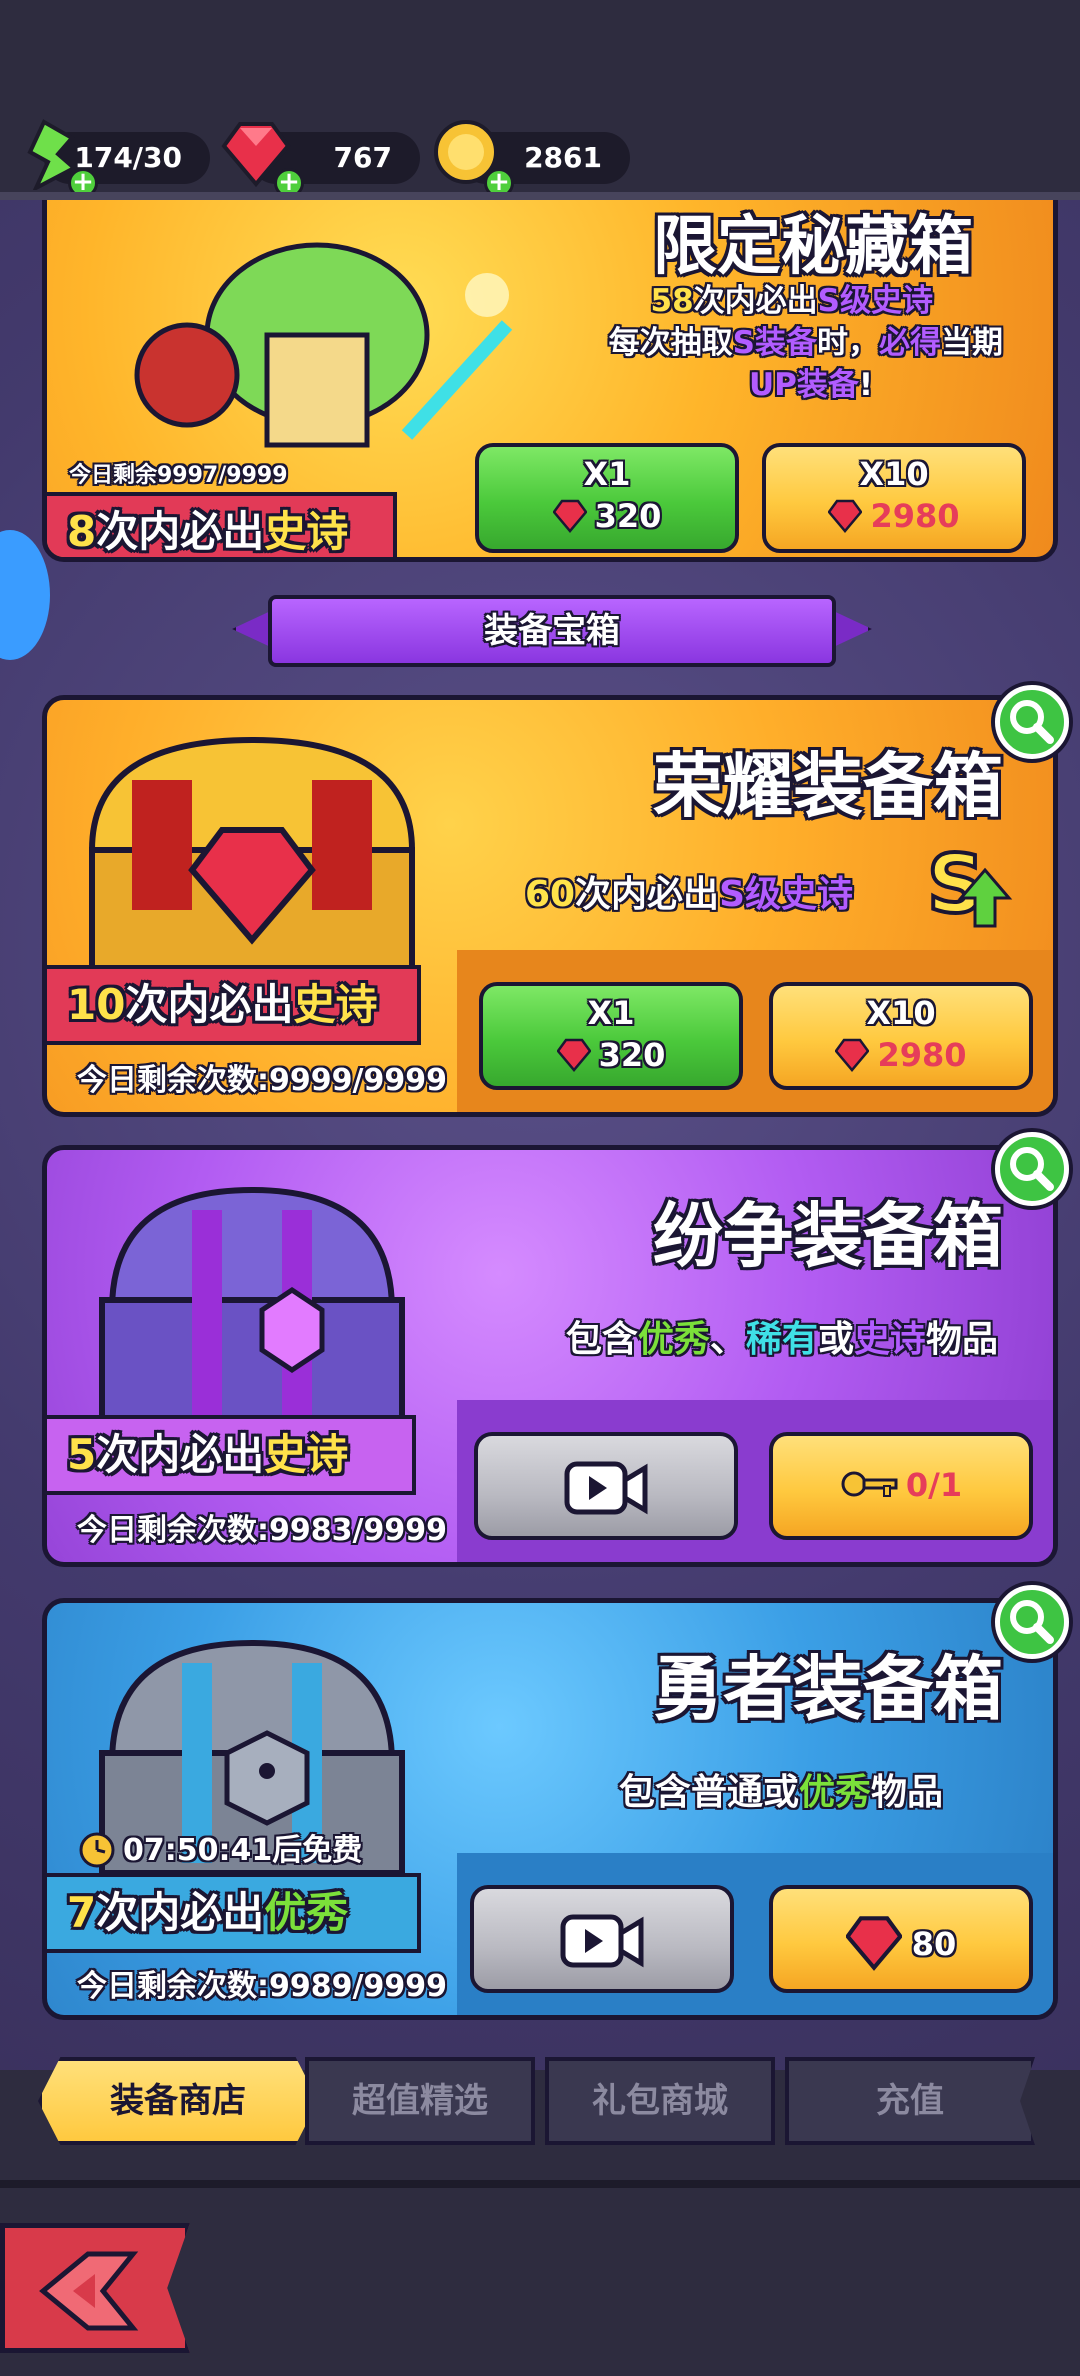  Describe the element at coordinates (915, 516) in the screenshot. I see `limited-x10-price-value: 2980` at that location.